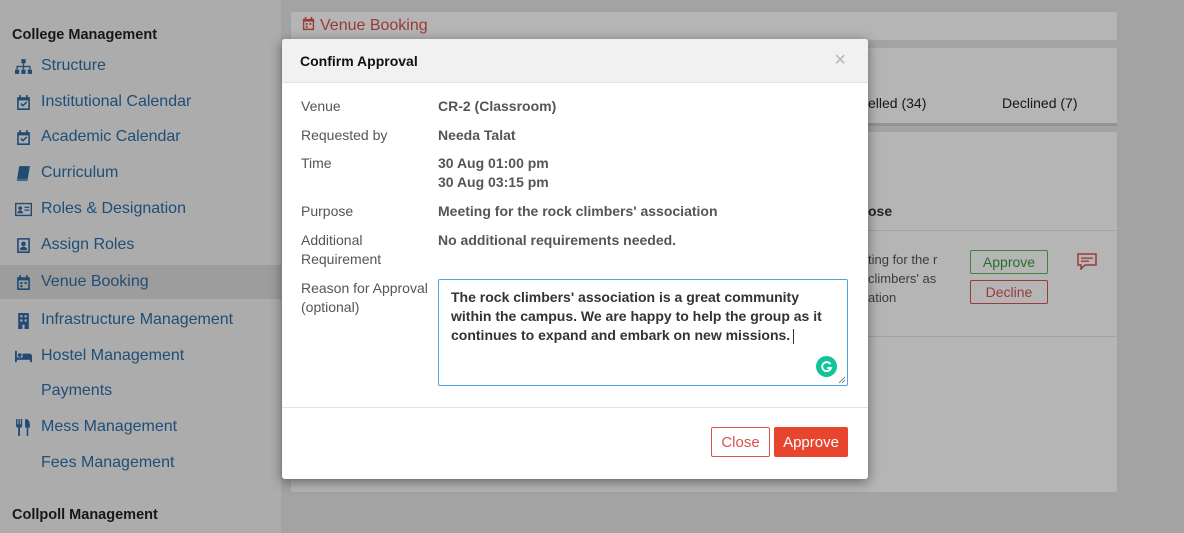 The width and height of the screenshot is (1184, 533). I want to click on time-label: Time, so click(316, 163).